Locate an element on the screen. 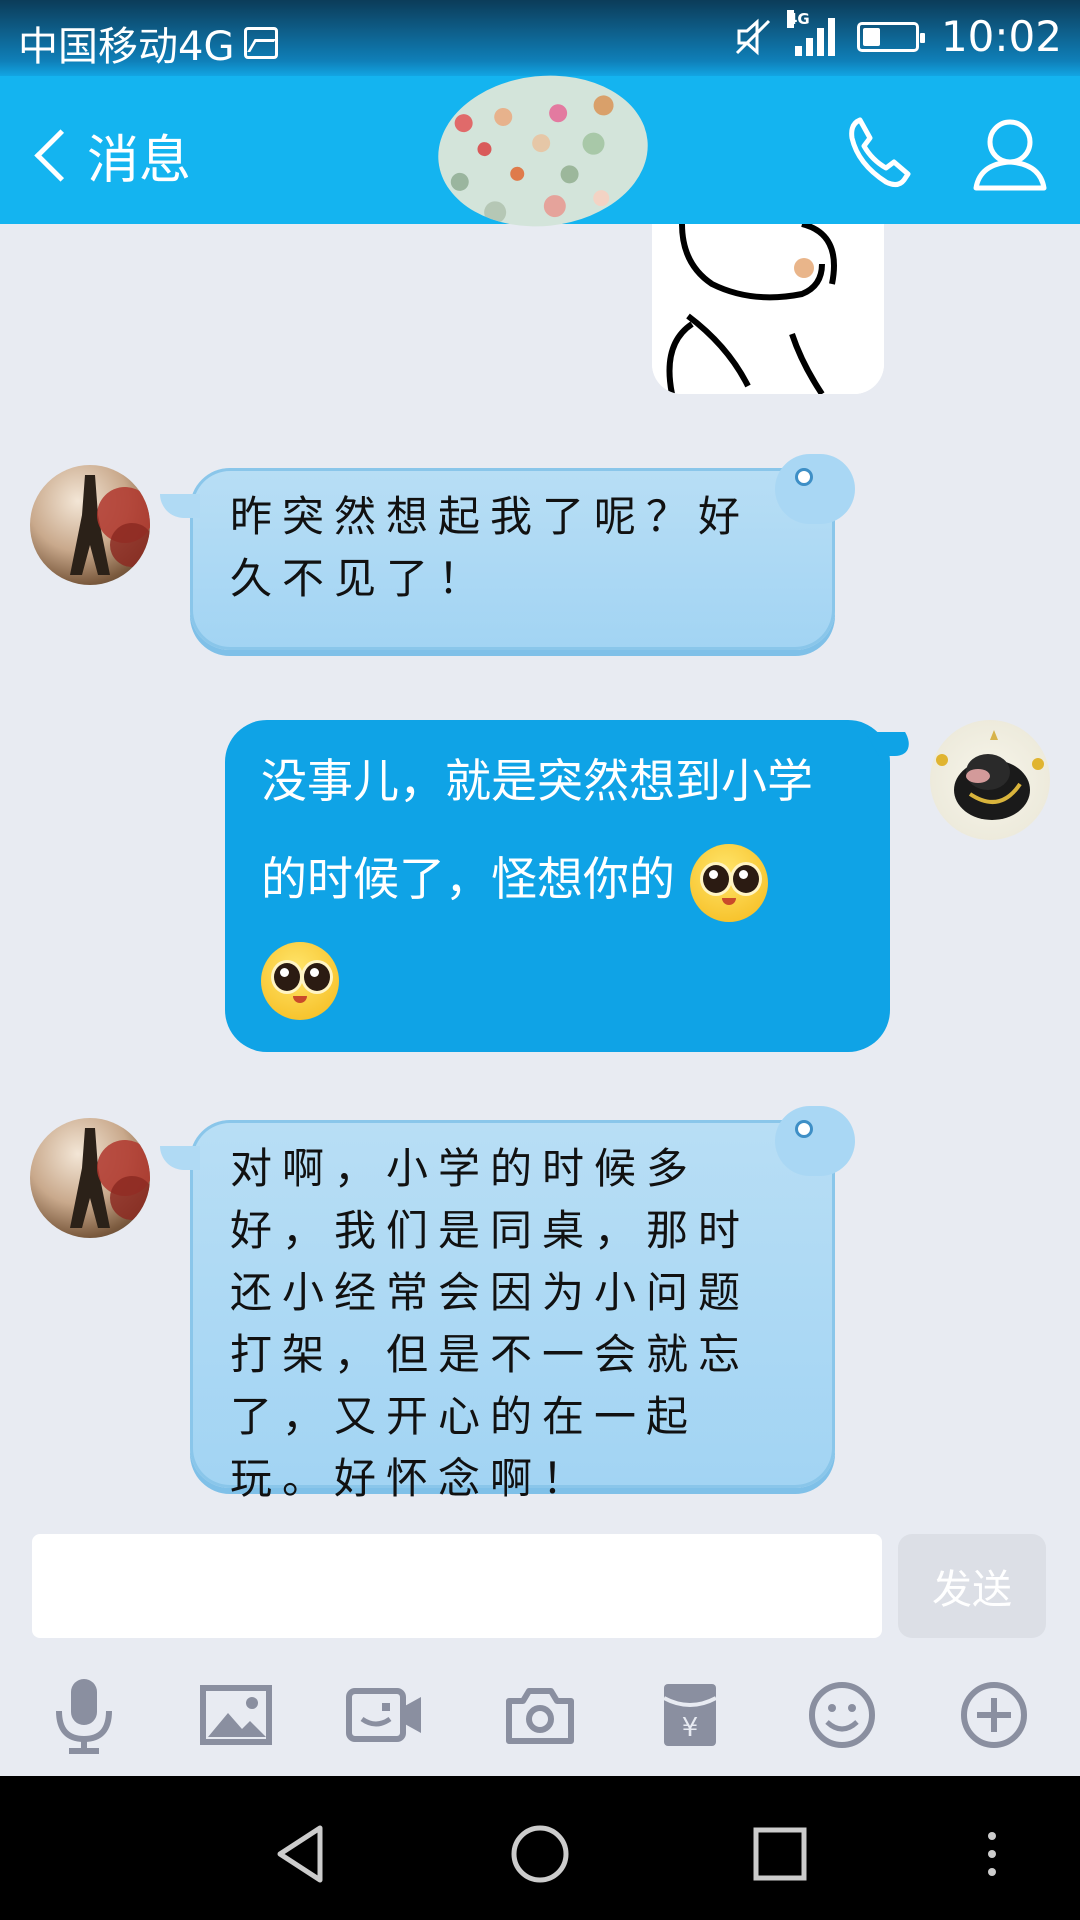 This screenshot has width=1080, height=1920. my-avatar is located at coordinates (990, 780).